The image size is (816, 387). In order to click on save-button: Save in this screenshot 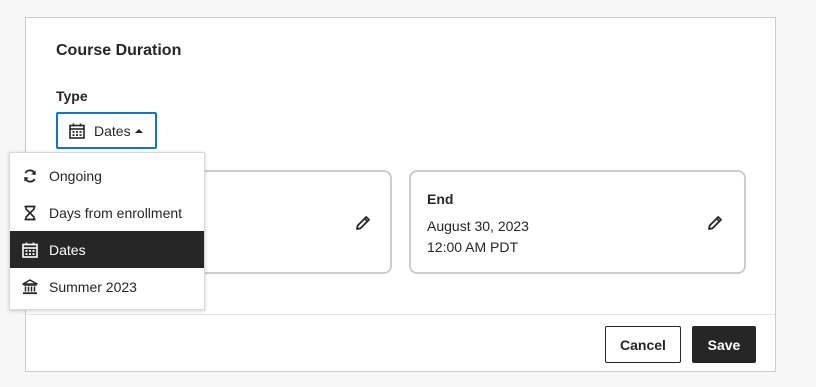, I will do `click(724, 344)`.